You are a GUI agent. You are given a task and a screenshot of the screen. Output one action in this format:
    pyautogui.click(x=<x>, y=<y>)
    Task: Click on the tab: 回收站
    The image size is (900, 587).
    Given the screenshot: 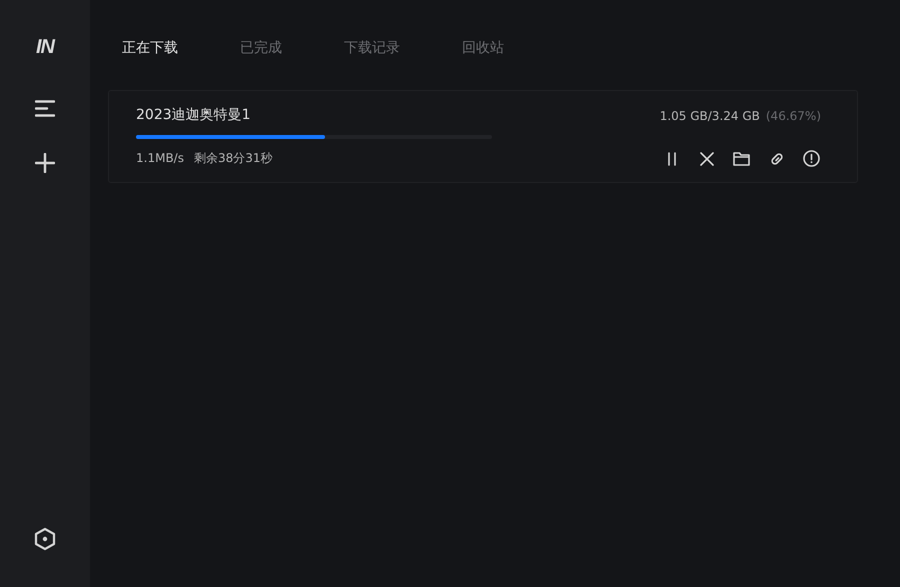 What is the action you would take?
    pyautogui.click(x=483, y=48)
    